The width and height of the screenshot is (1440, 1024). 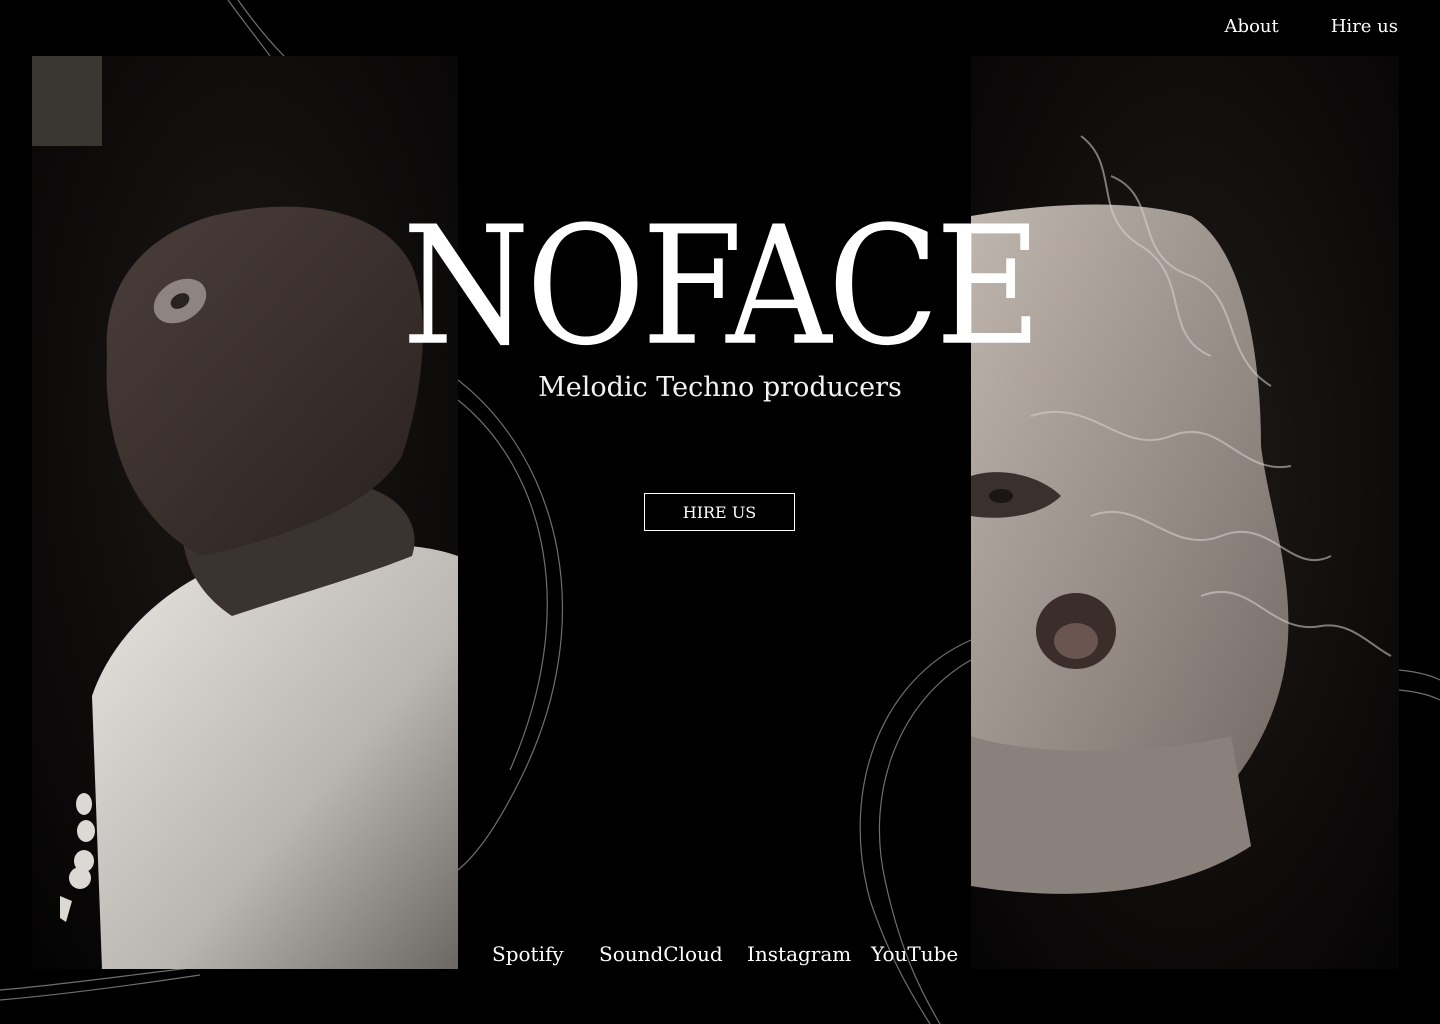 What do you see at coordinates (661, 954) in the screenshot?
I see `social-link-soundcloud: SoundCloud` at bounding box center [661, 954].